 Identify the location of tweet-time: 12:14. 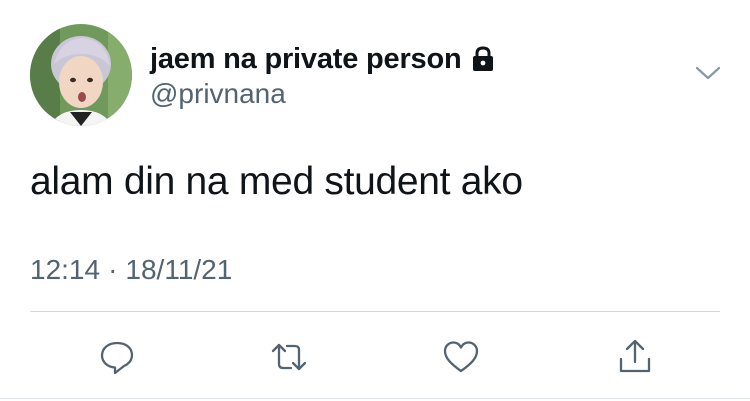
(65, 269).